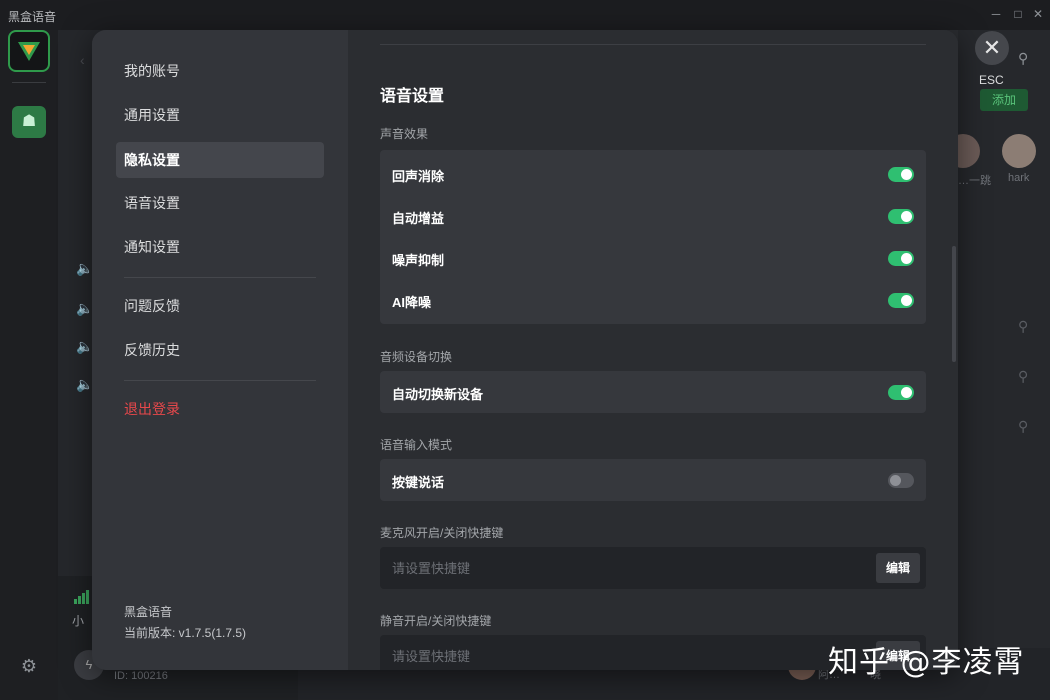 The height and width of the screenshot is (700, 1050). I want to click on setting-row-echo-cancel: 回声消除, so click(653, 174).